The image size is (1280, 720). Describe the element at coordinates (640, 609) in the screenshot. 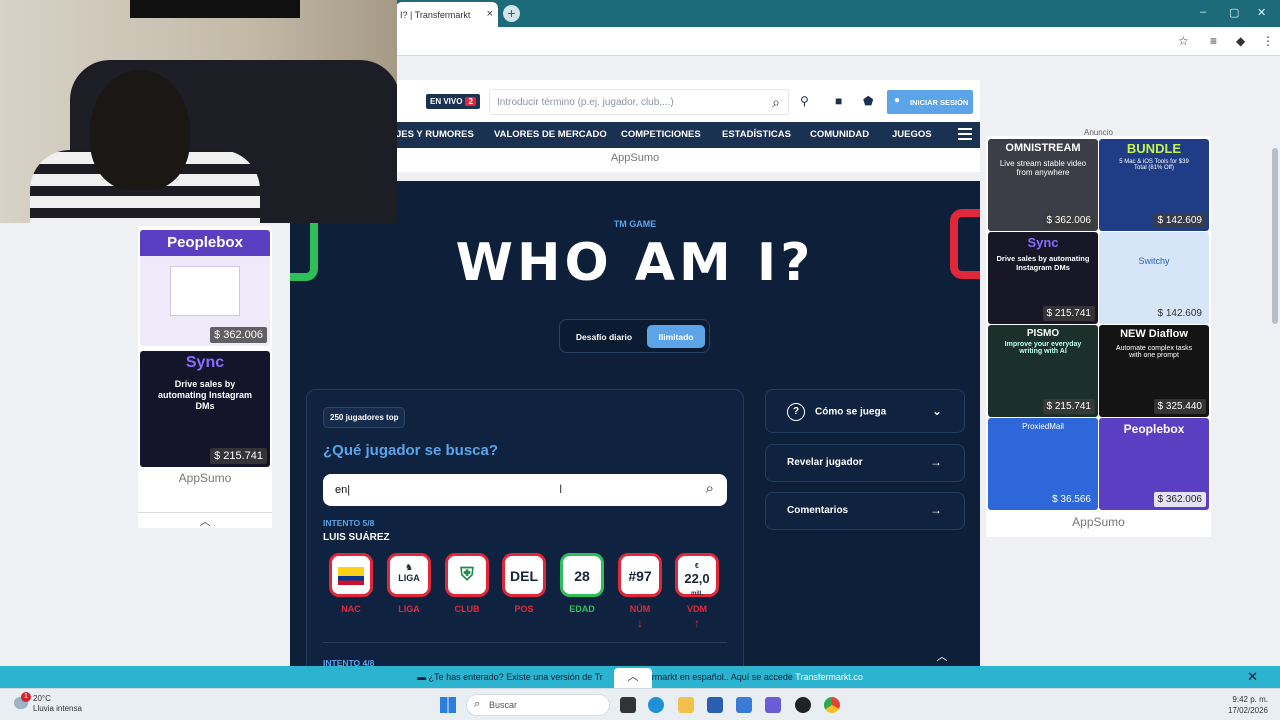

I see `tile-label-num: NÚM` at that location.